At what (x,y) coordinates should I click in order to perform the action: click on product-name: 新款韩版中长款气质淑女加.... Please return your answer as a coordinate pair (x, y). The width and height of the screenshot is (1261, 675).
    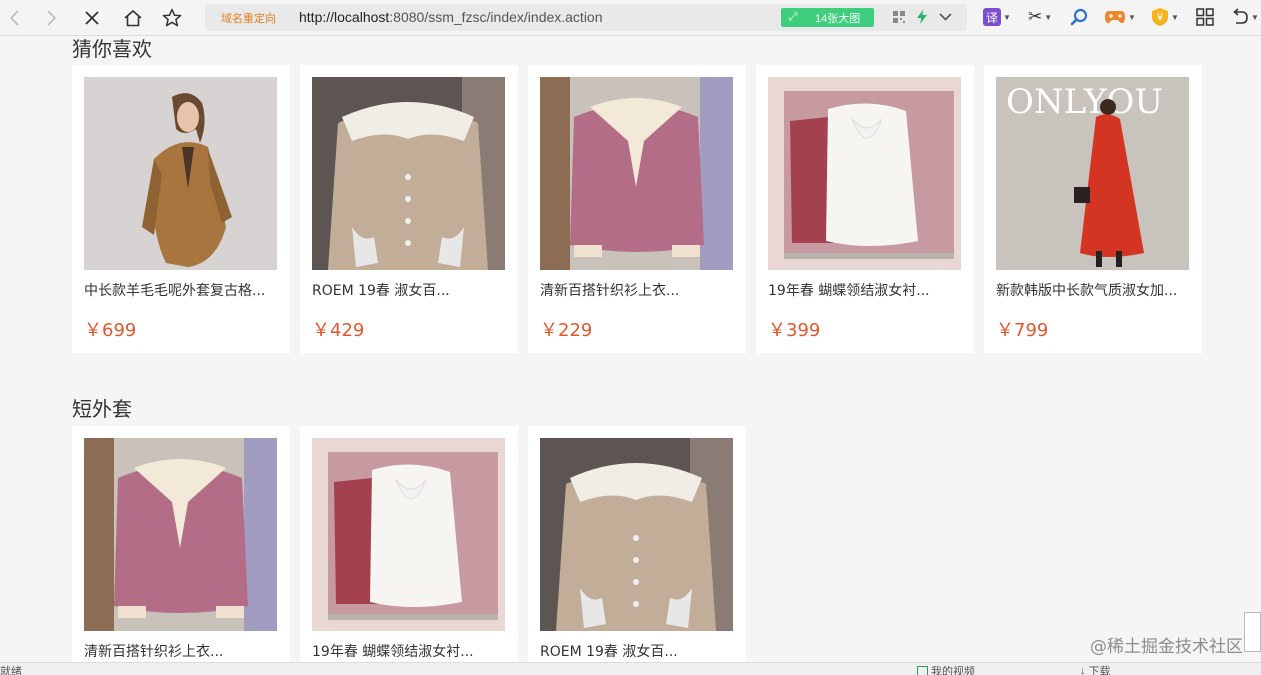
    Looking at the image, I should click on (1093, 290).